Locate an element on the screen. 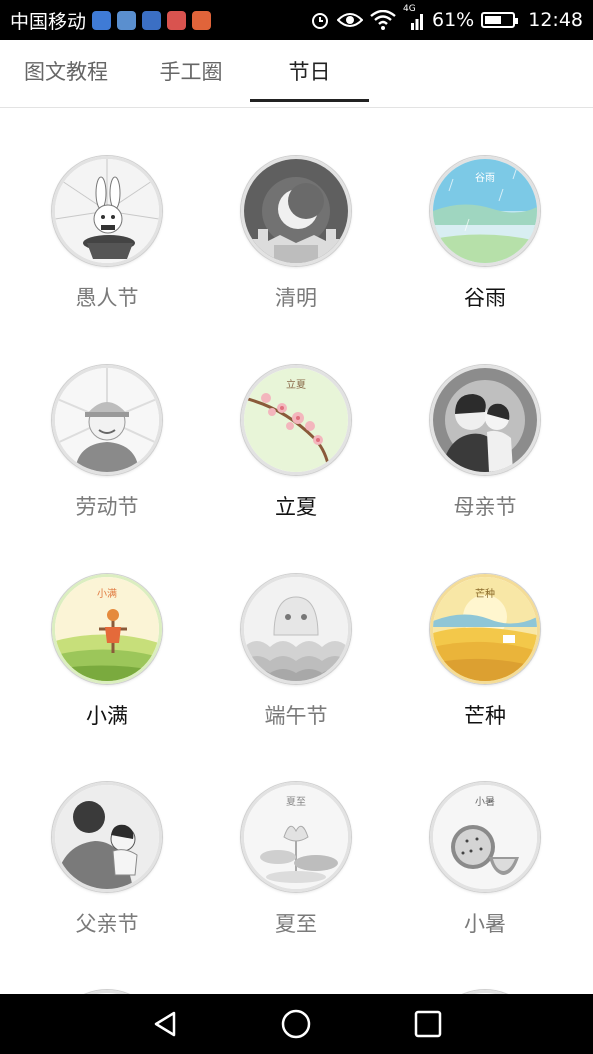  signal-icon: 4G is located at coordinates (414, 17).